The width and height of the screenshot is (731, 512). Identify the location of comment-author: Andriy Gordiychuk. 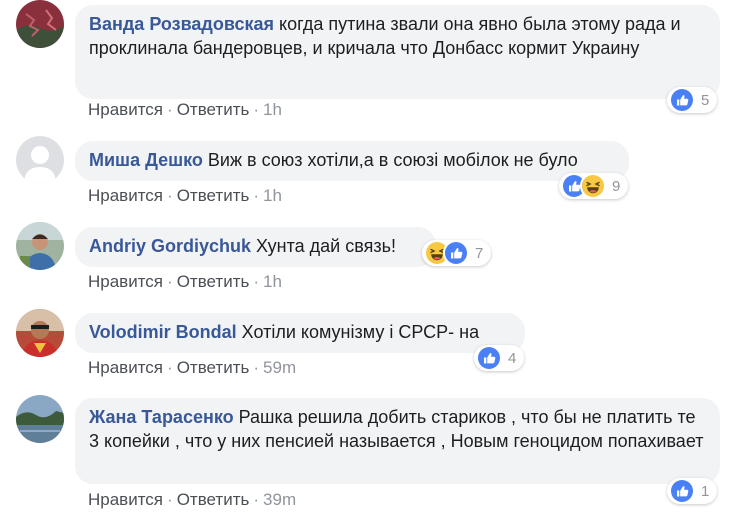
(170, 246).